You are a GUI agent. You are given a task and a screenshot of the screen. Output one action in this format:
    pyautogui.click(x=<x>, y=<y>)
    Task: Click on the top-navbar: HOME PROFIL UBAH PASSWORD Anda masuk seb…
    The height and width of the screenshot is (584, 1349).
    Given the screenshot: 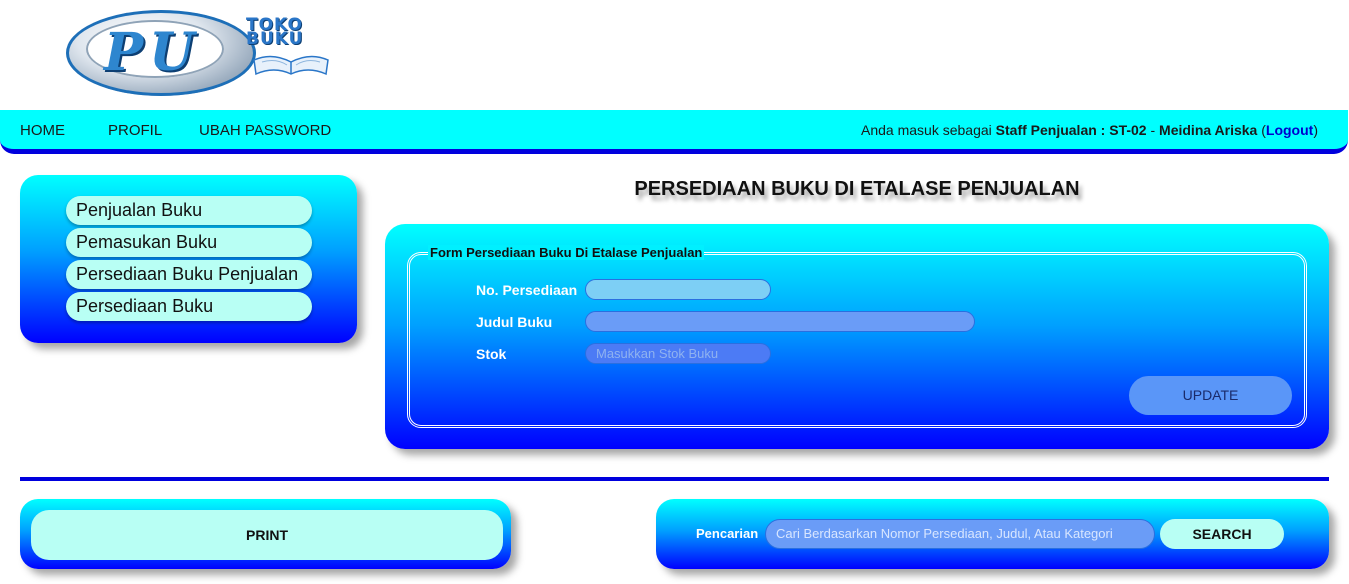 What is the action you would take?
    pyautogui.click(x=674, y=132)
    